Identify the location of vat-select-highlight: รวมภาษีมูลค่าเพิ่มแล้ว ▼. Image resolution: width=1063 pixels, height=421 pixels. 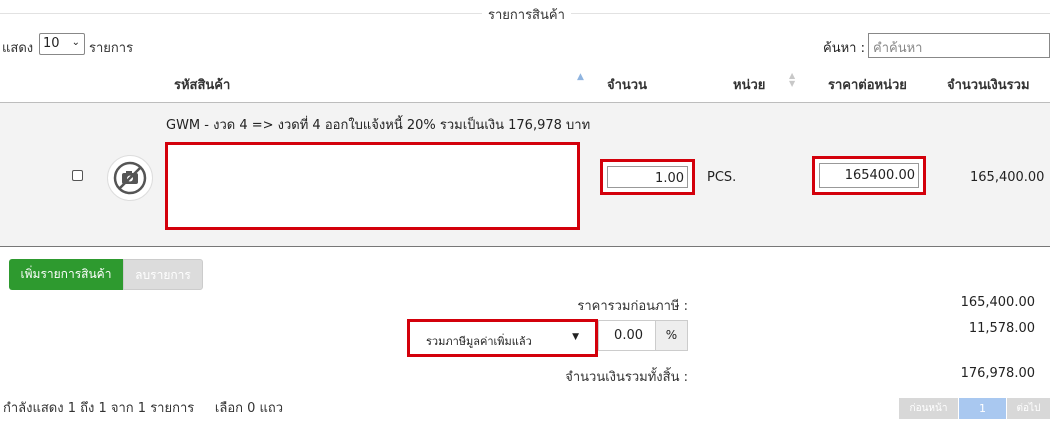
(502, 338).